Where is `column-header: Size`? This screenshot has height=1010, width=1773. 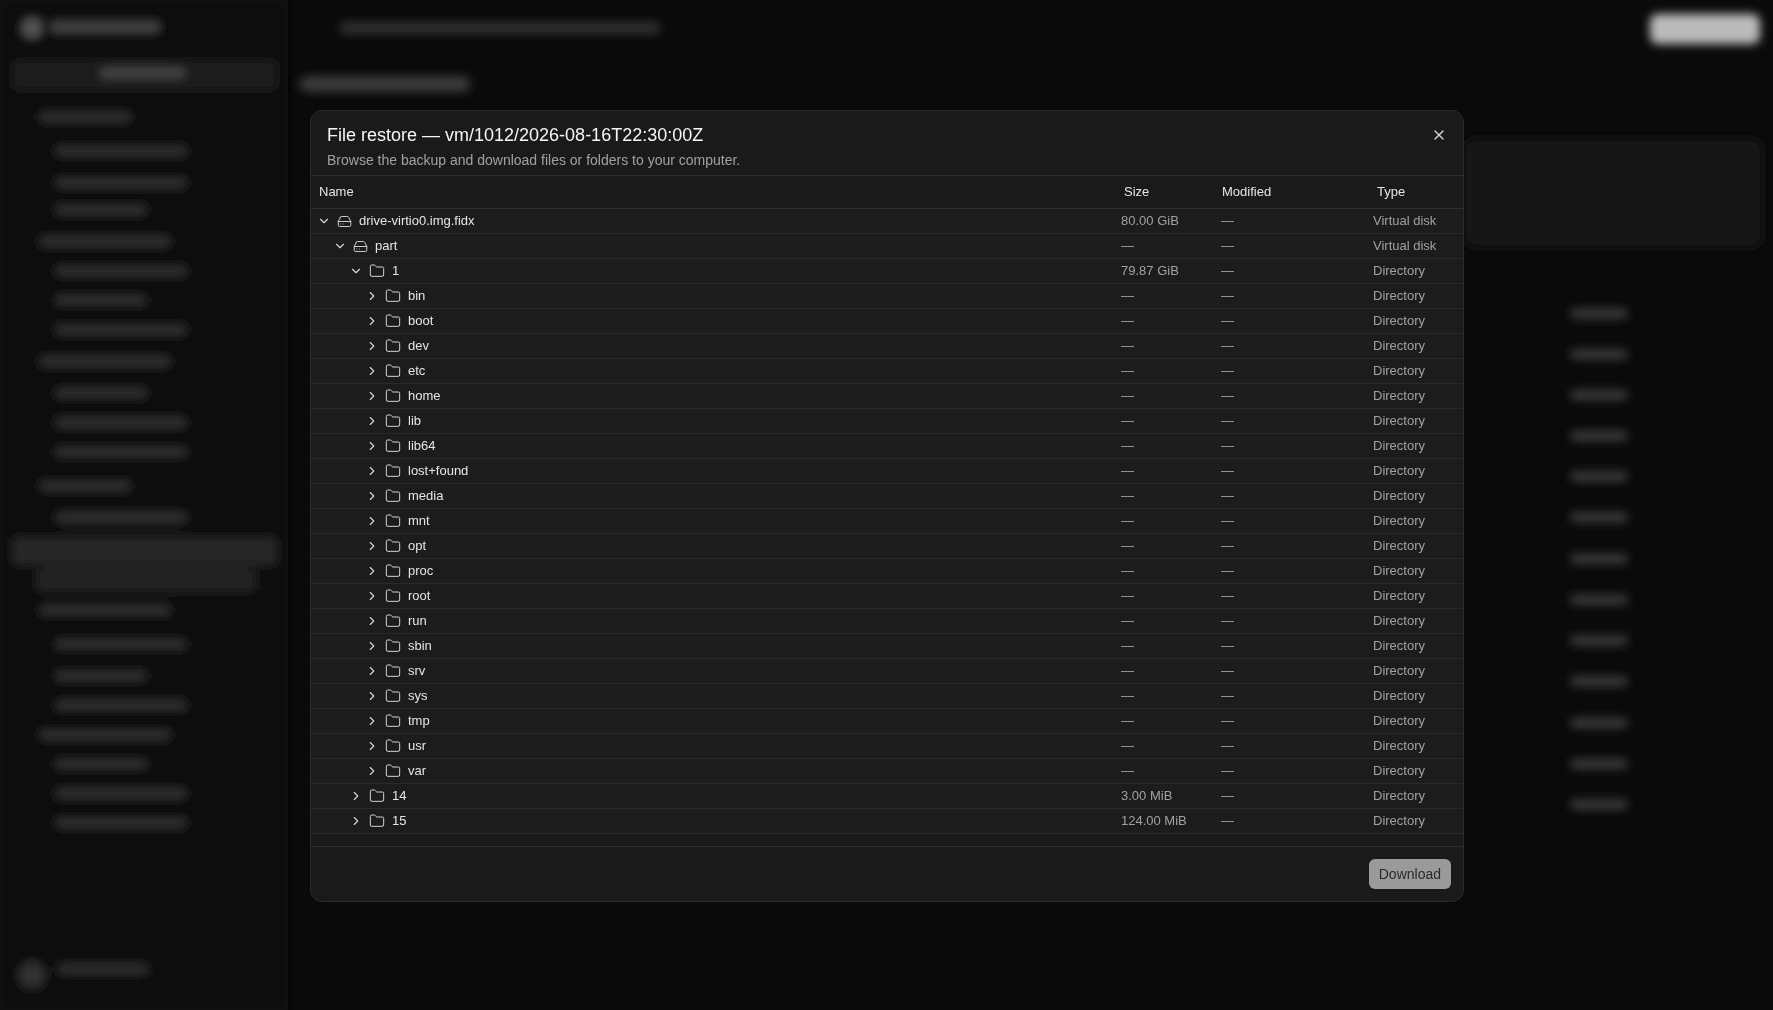
column-header: Size is located at coordinates (1137, 192).